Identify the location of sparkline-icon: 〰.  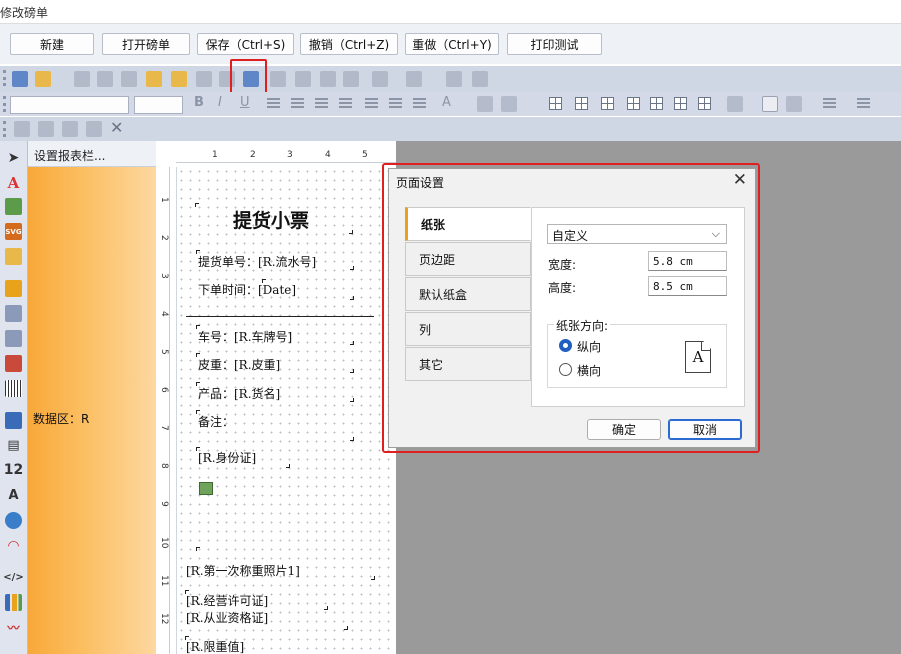
(13, 627).